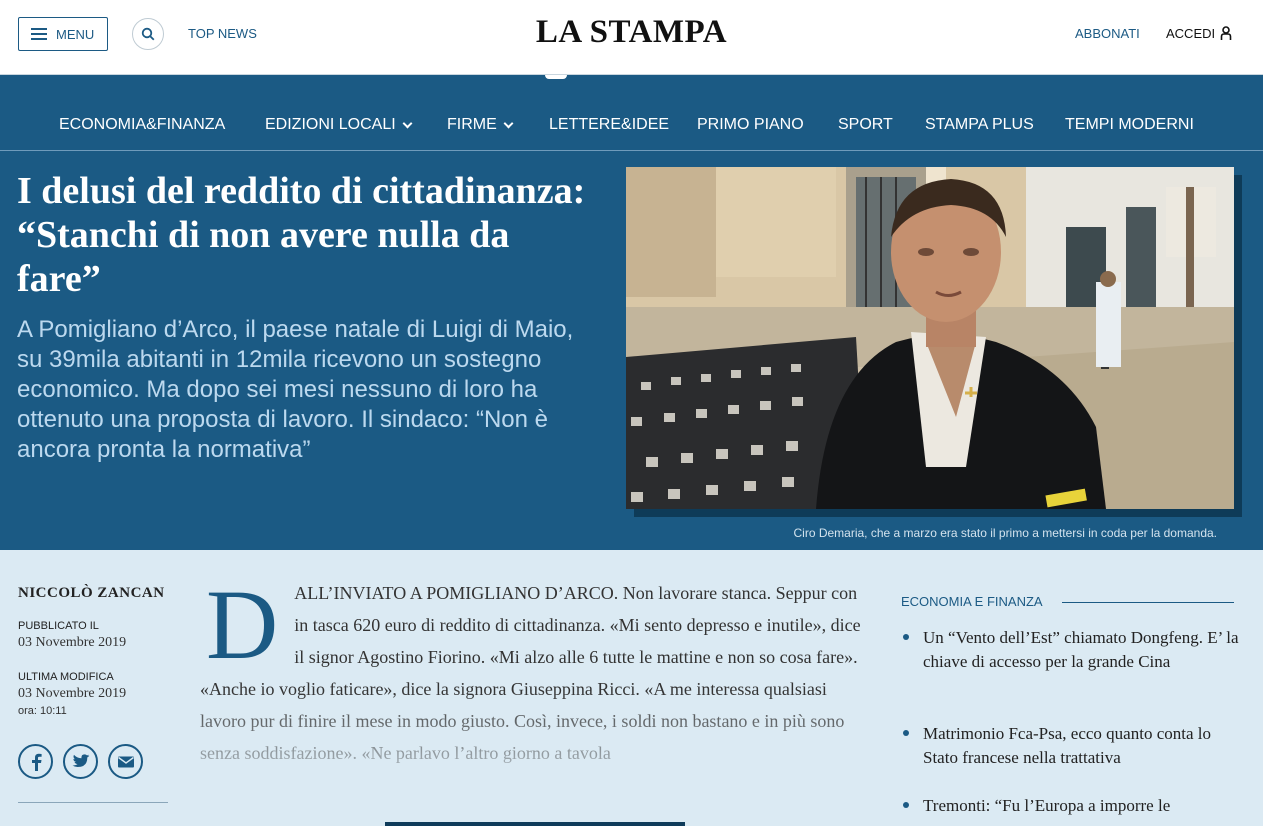  I want to click on nav-item-label: PRIMO PIANO, so click(750, 124).